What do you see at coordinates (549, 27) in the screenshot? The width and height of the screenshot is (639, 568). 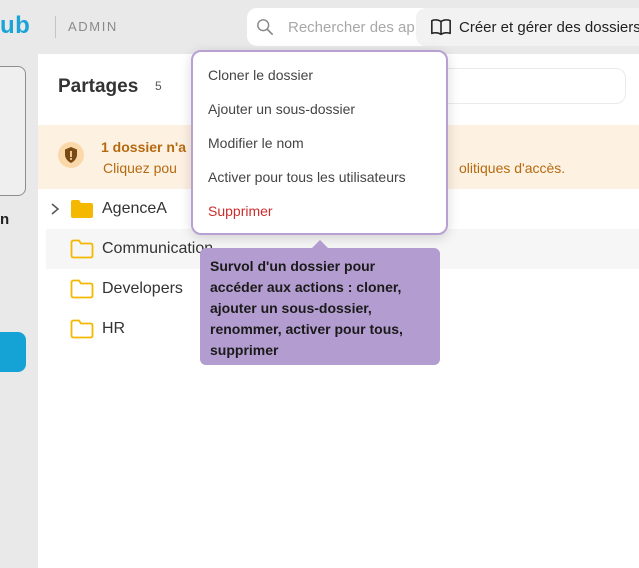 I see `create-manage-folders-label: Créer et gérer des dossiers` at bounding box center [549, 27].